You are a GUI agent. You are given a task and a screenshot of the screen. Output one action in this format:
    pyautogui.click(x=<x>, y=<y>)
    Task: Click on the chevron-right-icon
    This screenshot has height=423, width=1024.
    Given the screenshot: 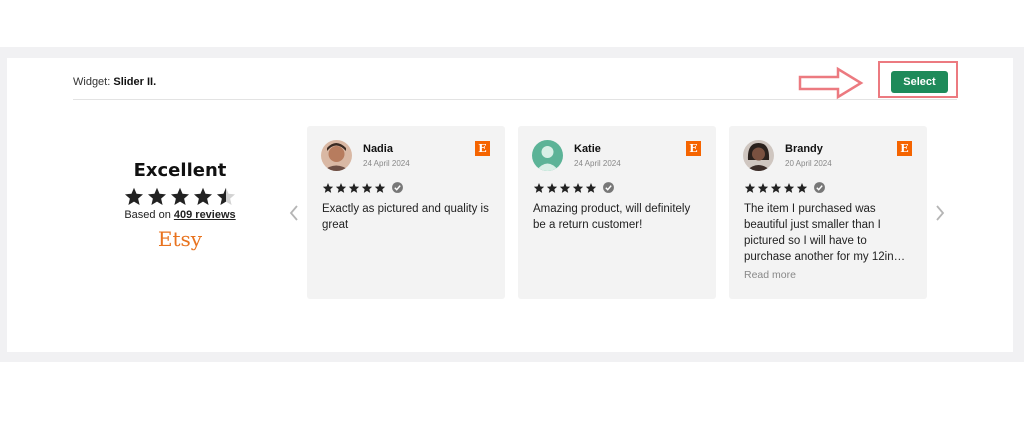 What is the action you would take?
    pyautogui.click(x=940, y=213)
    